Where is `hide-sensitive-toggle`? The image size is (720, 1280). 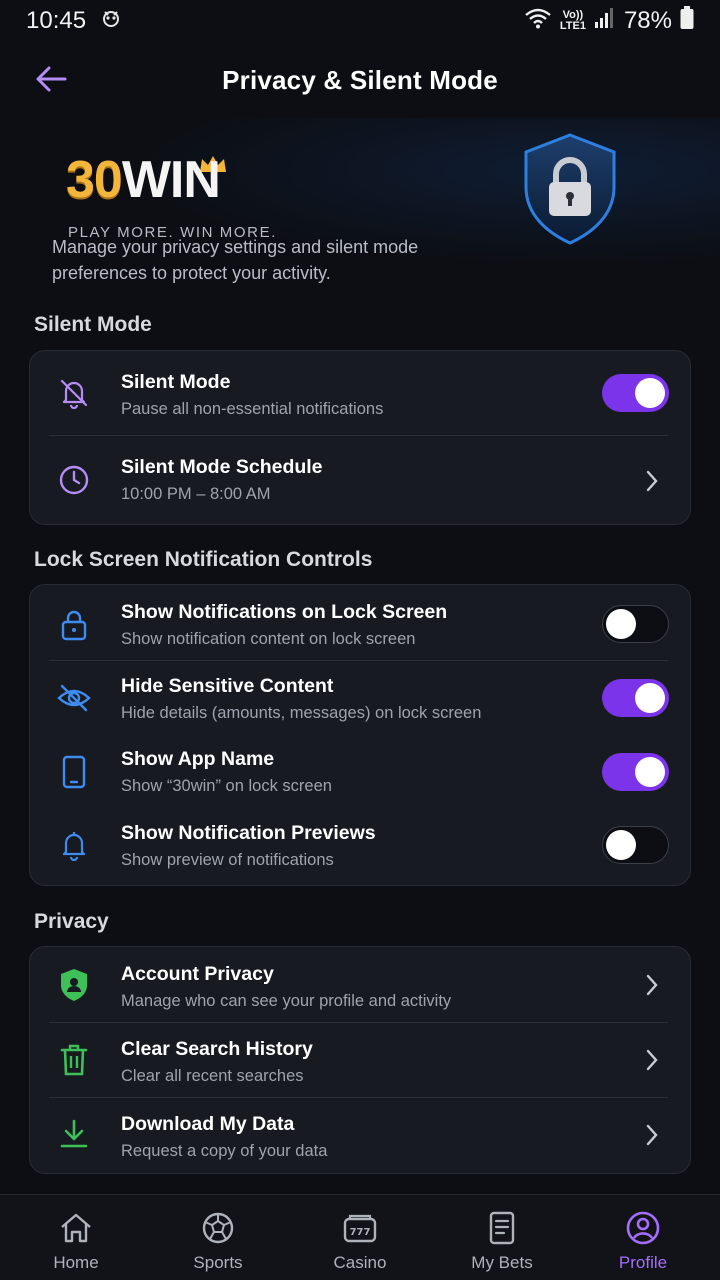 hide-sensitive-toggle is located at coordinates (635, 698).